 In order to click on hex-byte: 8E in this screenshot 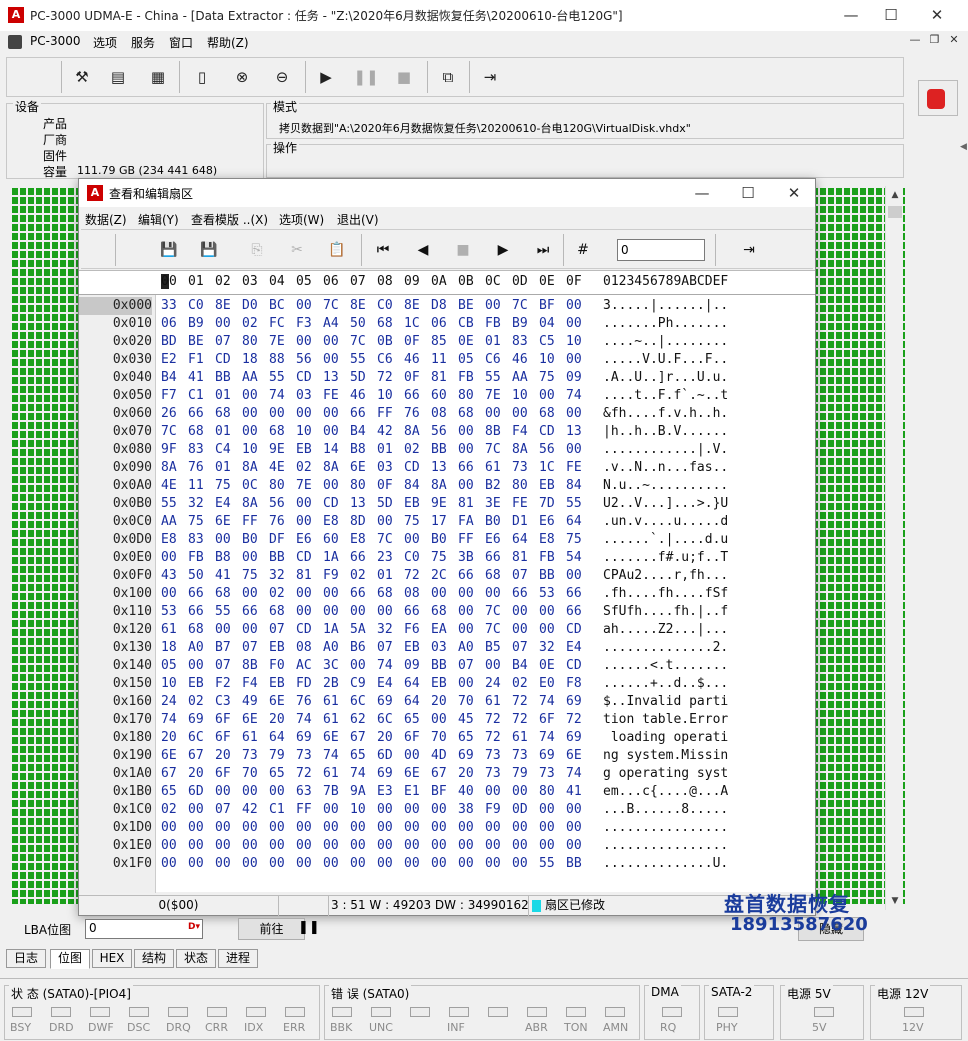, I will do `click(358, 306)`.